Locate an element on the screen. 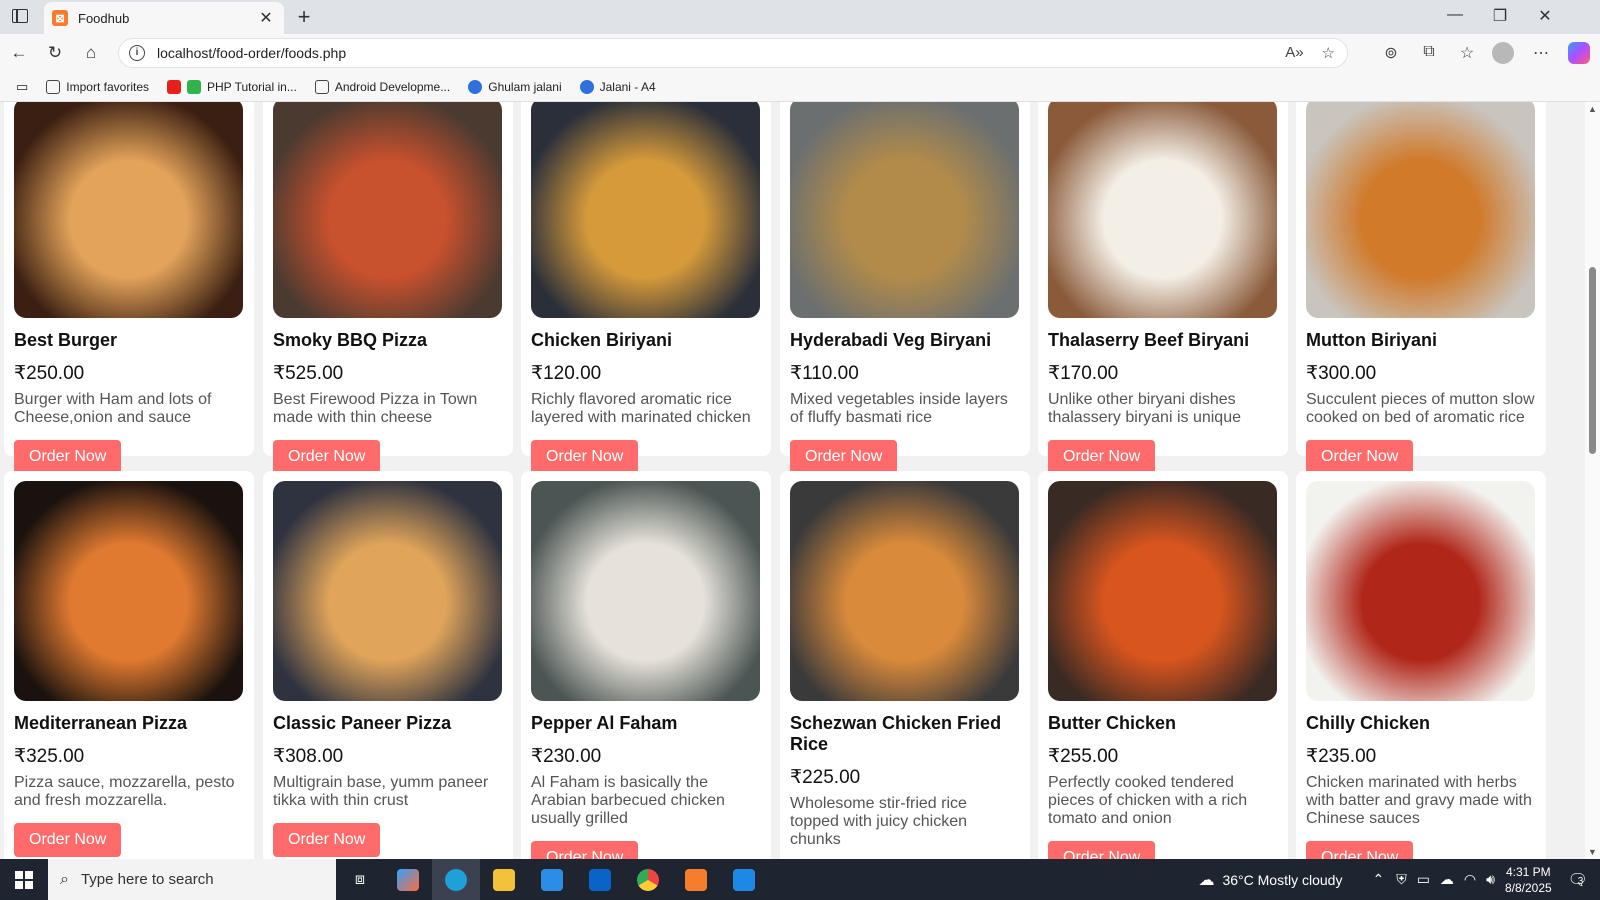  url-field: i localhost/food-order/foods.php A» ☆ is located at coordinates (733, 53).